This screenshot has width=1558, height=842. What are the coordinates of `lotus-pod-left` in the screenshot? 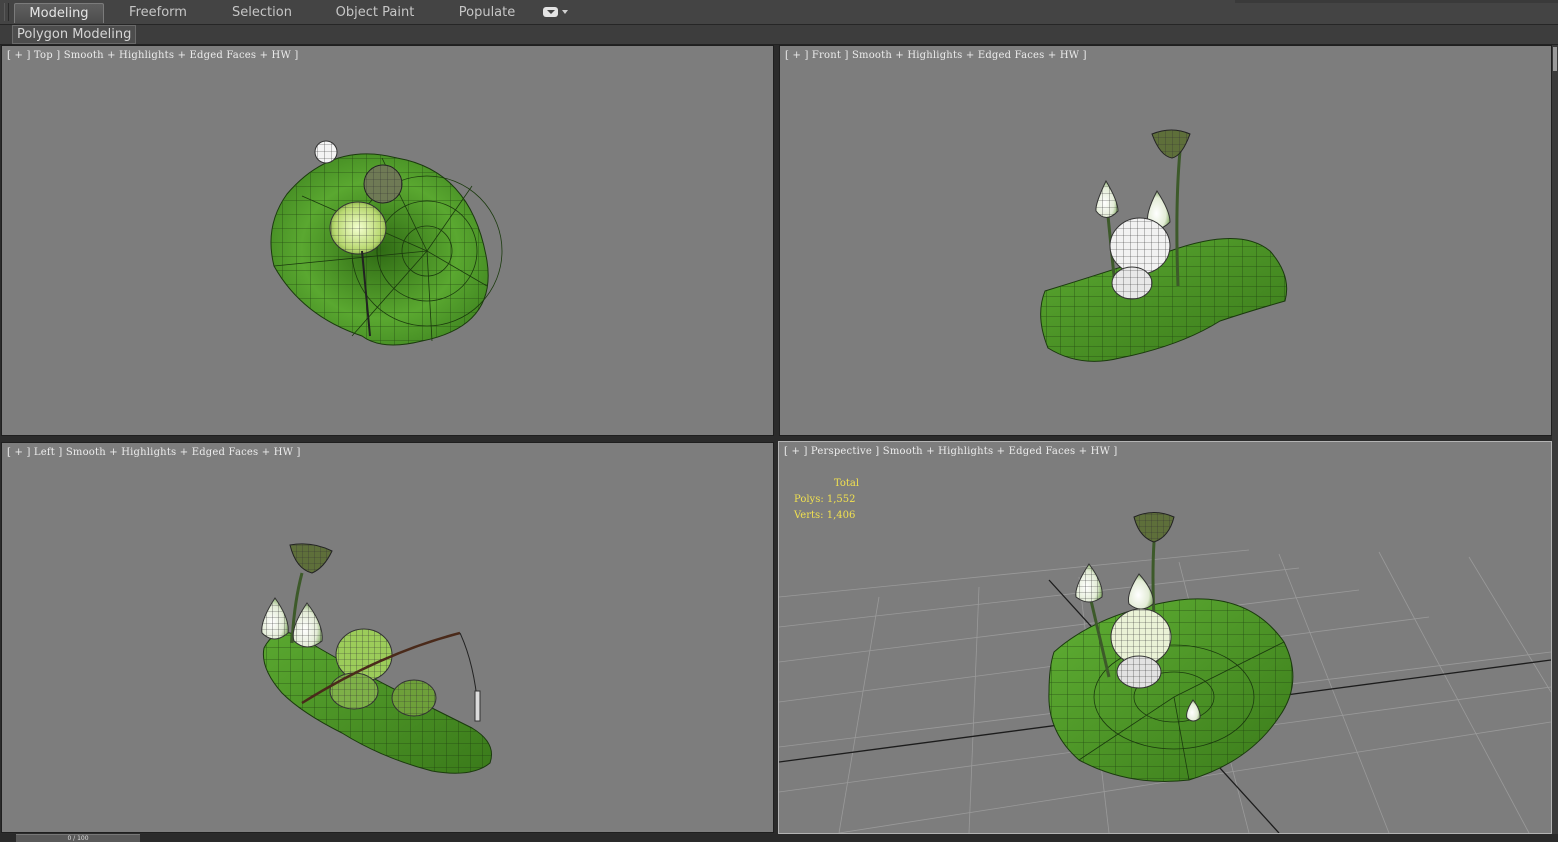 It's located at (311, 558).